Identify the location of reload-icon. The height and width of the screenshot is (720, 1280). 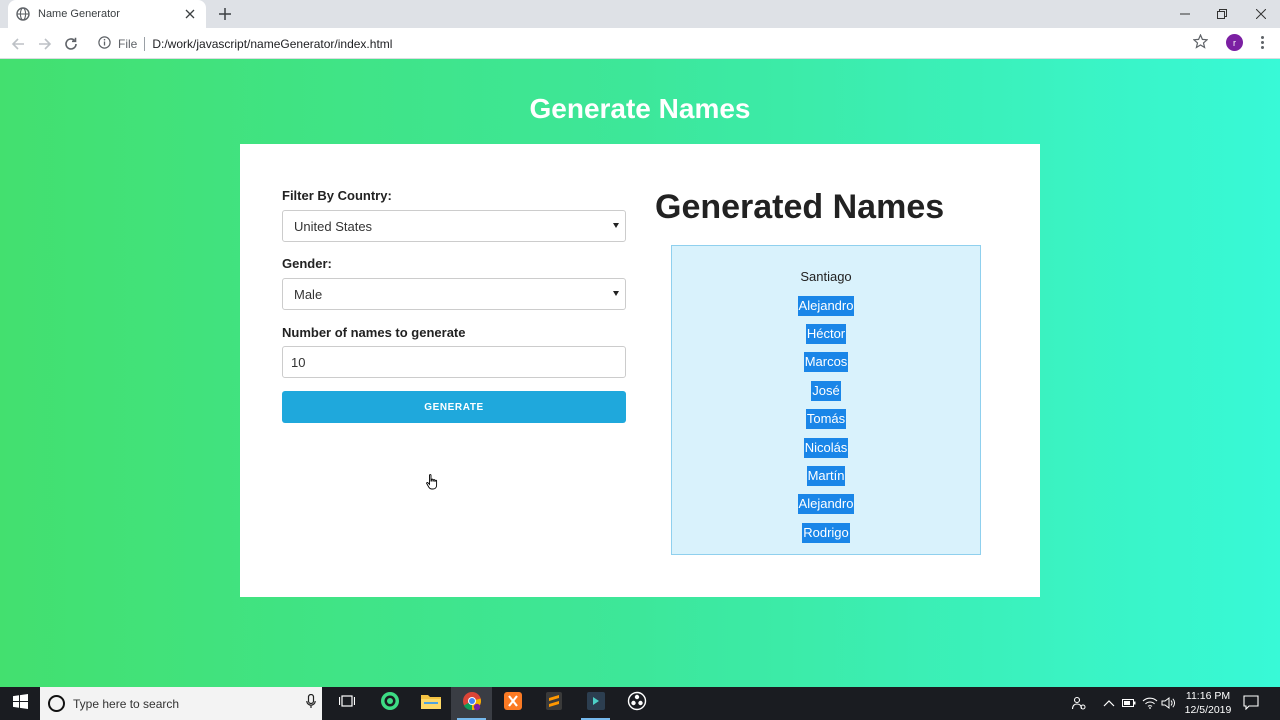
(71, 44).